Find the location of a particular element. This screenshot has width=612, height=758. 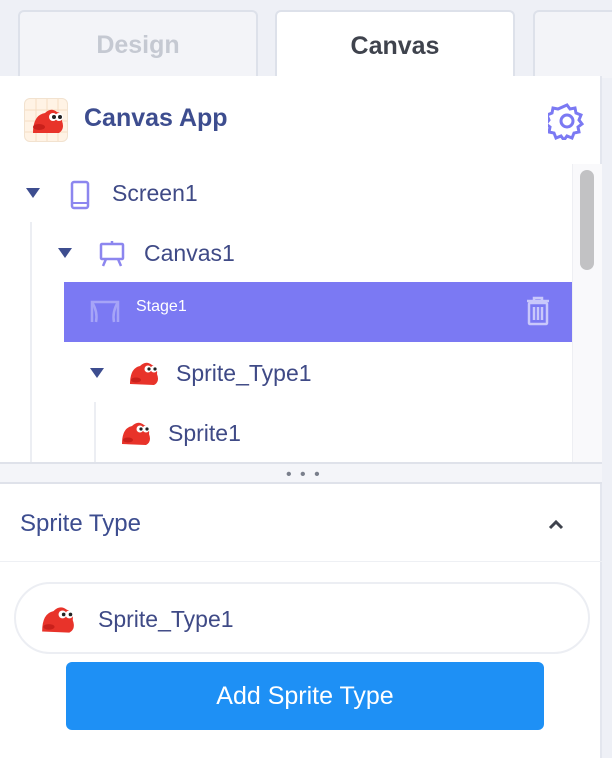

trash-icon is located at coordinates (538, 311).